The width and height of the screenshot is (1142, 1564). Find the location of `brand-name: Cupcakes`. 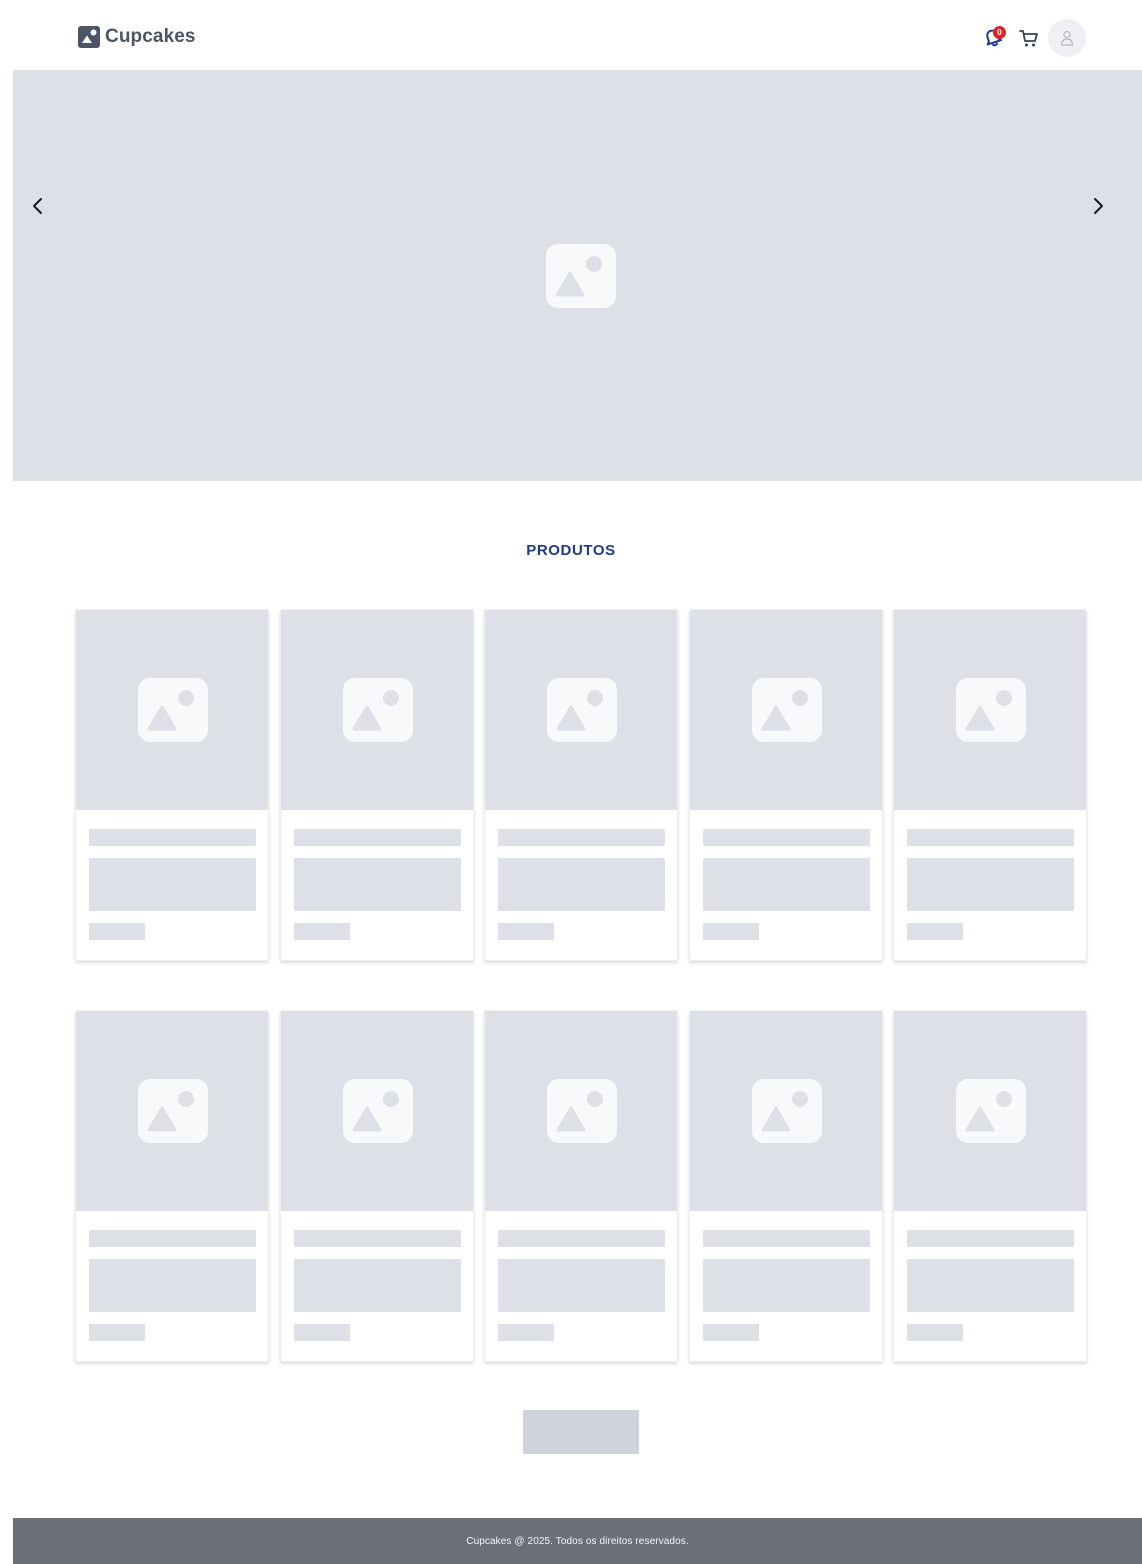

brand-name: Cupcakes is located at coordinates (150, 36).